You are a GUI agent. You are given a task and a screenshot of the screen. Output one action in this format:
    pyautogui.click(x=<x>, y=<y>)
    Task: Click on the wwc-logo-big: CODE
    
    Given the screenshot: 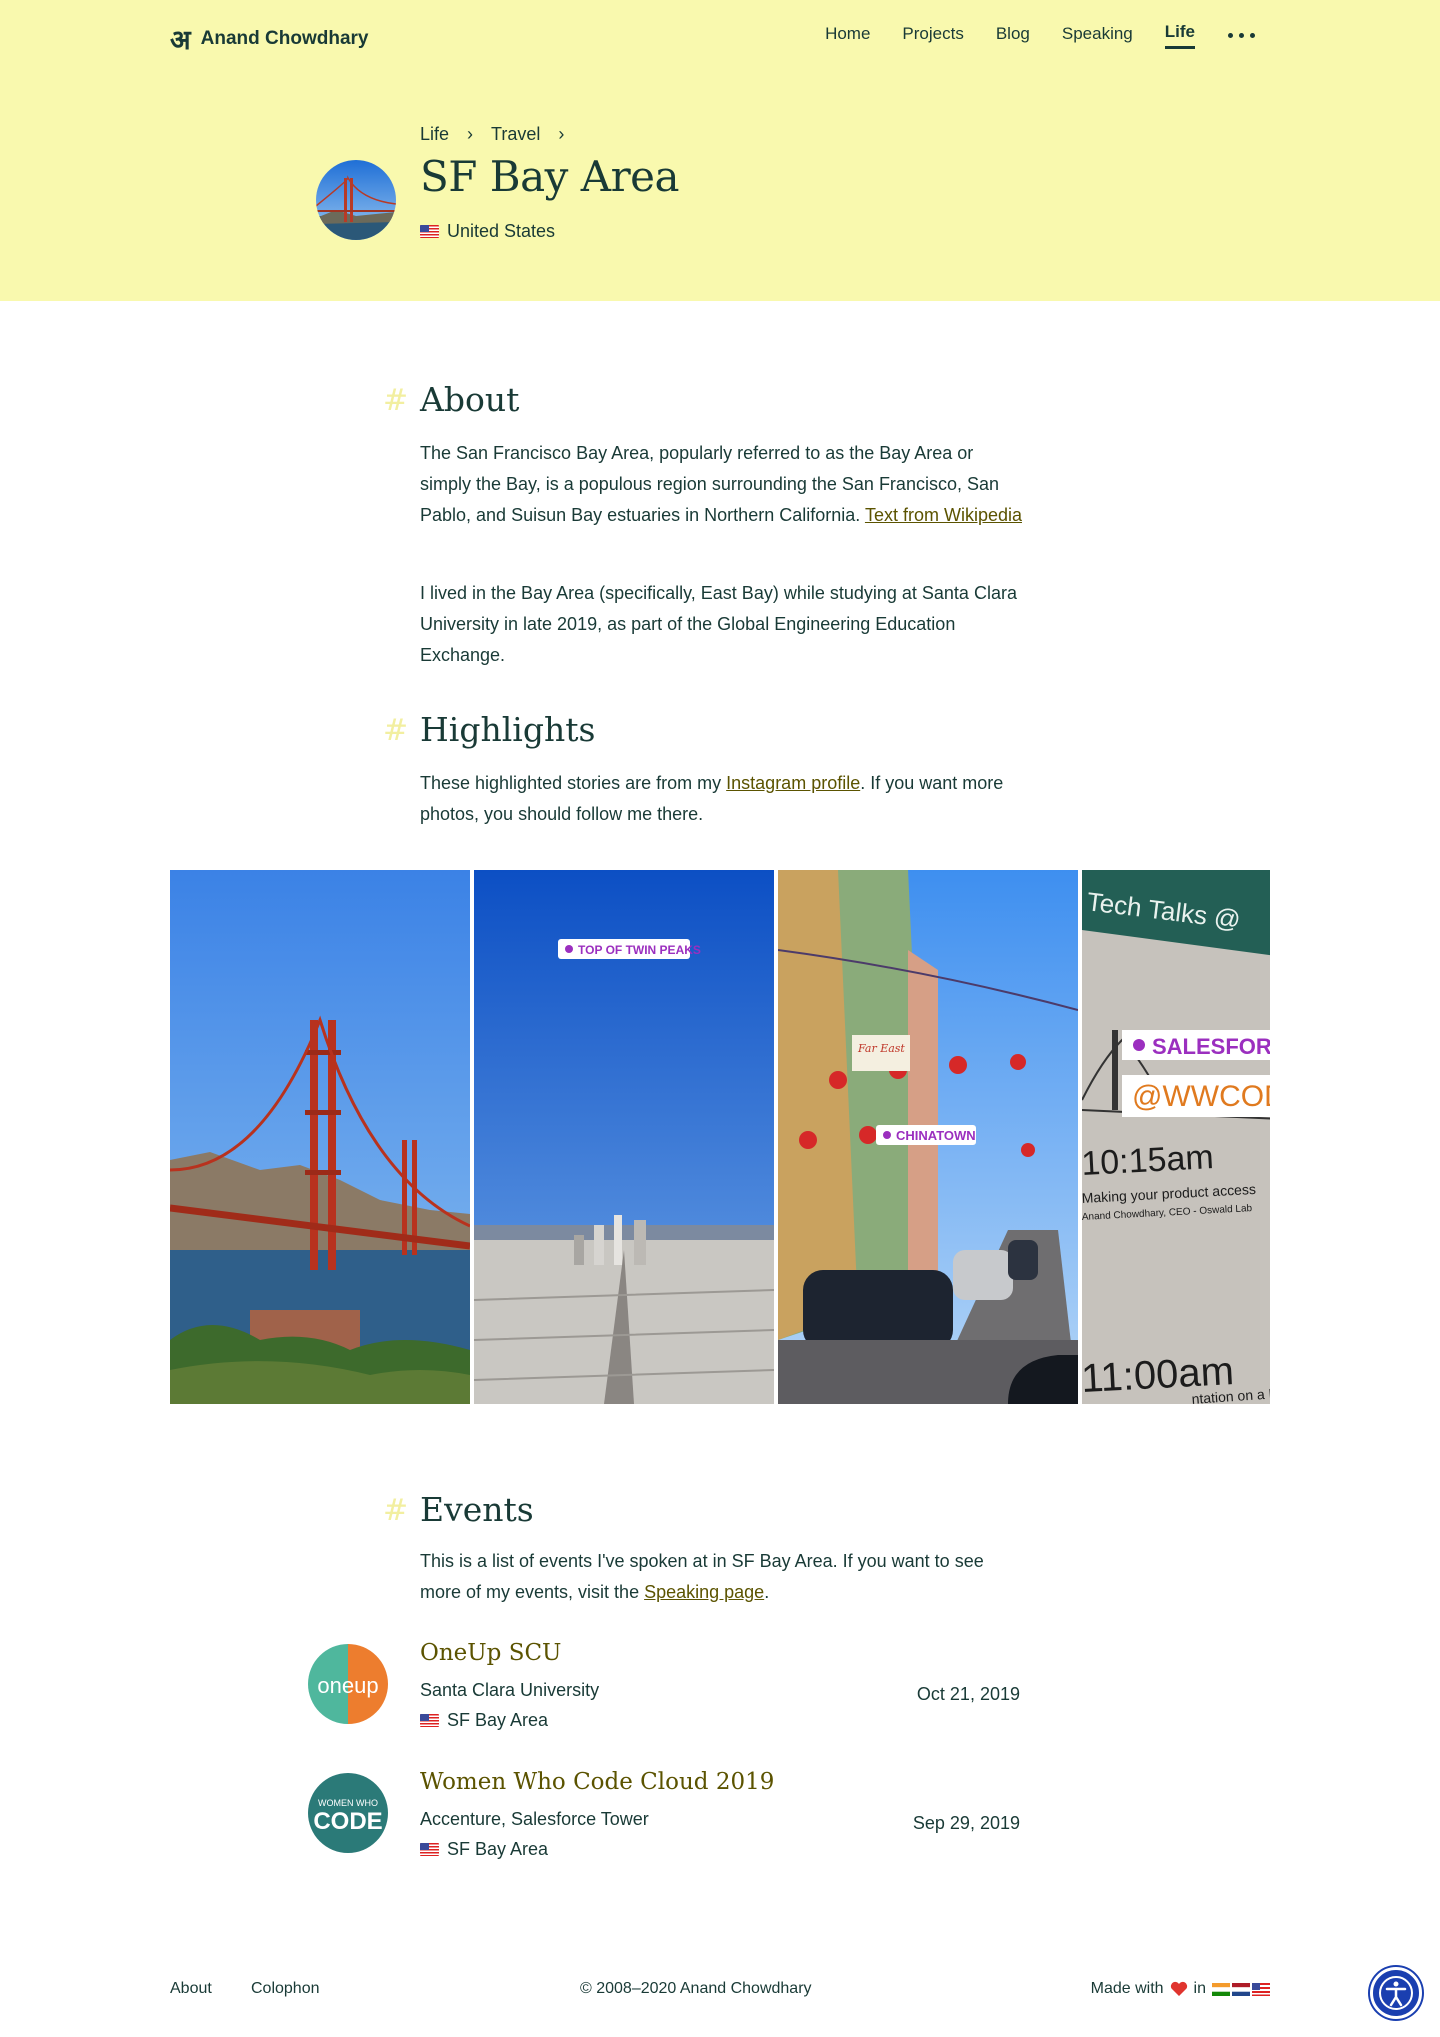 What is the action you would take?
    pyautogui.click(x=347, y=1821)
    